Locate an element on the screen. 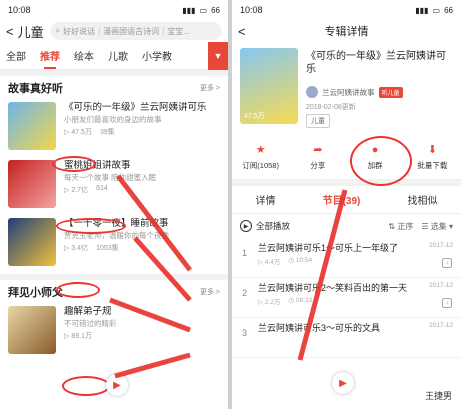 The height and width of the screenshot is (409, 461). episode-count: 39集 is located at coordinates (107, 132).